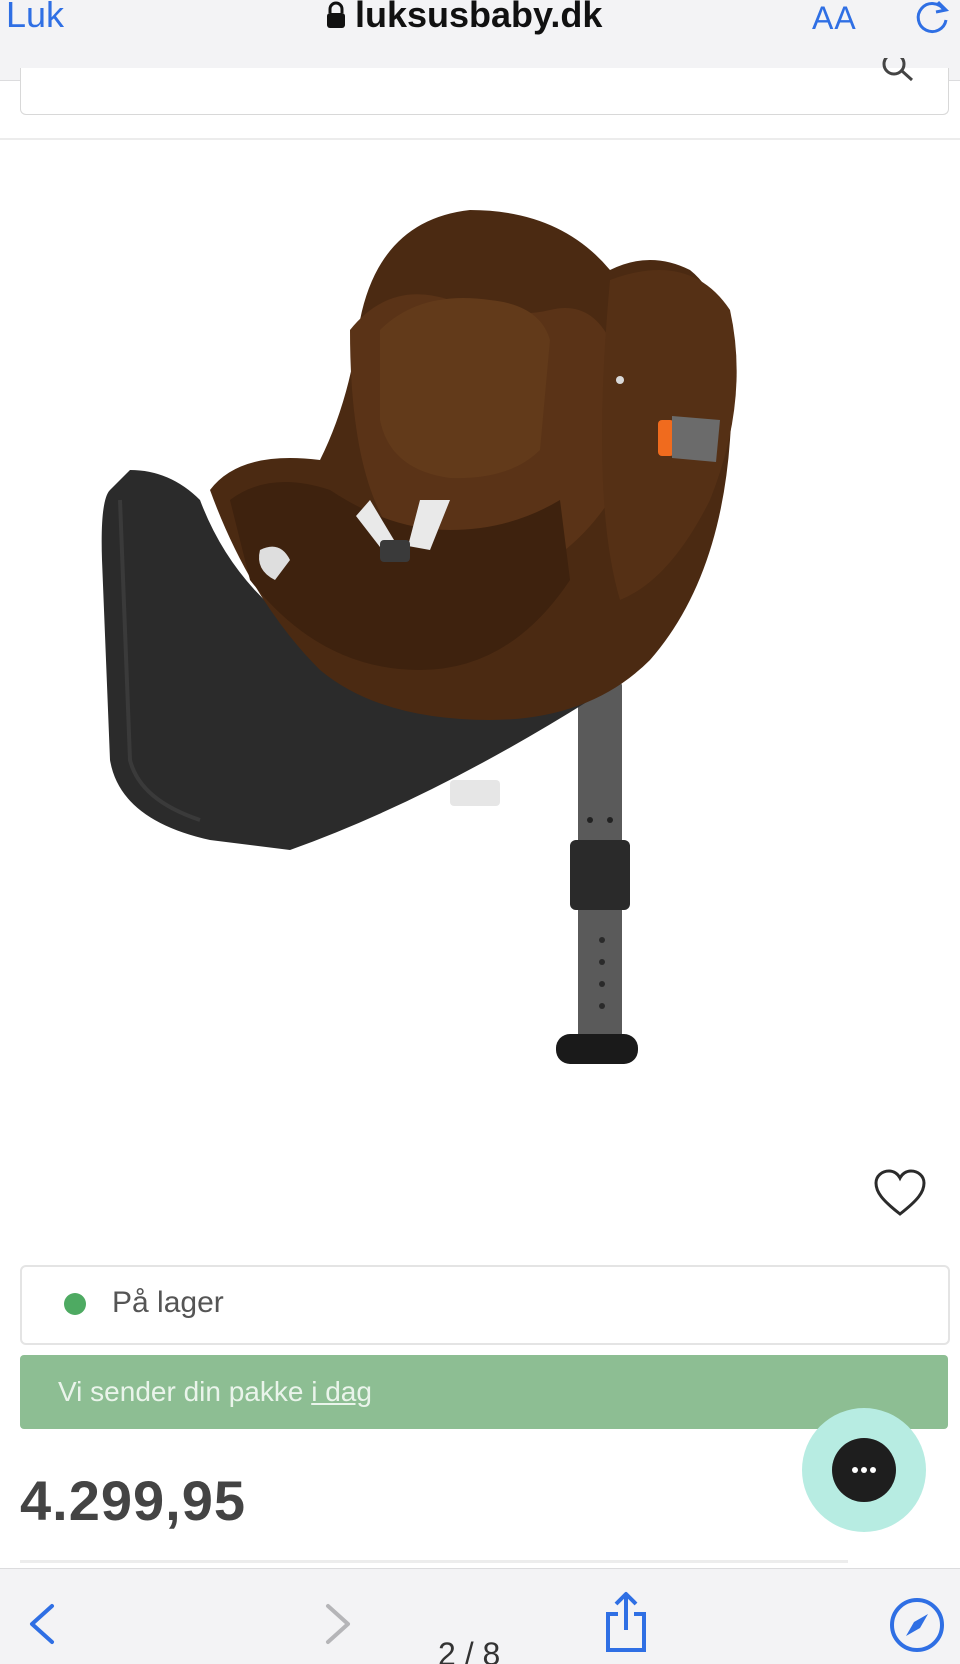 The width and height of the screenshot is (960, 1664). What do you see at coordinates (917, 1625) in the screenshot?
I see `compass-icon` at bounding box center [917, 1625].